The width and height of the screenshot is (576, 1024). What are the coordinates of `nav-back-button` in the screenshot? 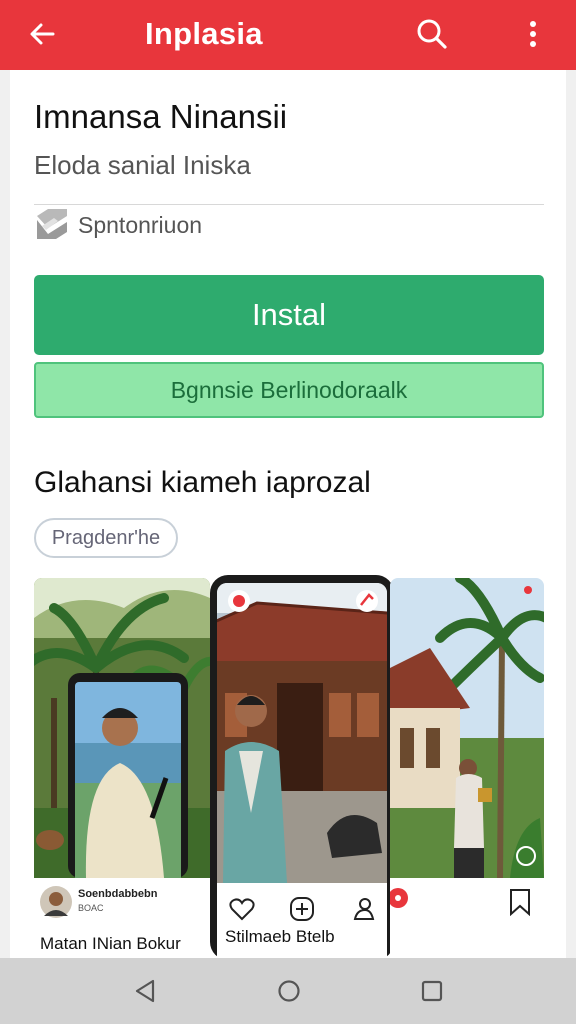 It's located at (145, 991).